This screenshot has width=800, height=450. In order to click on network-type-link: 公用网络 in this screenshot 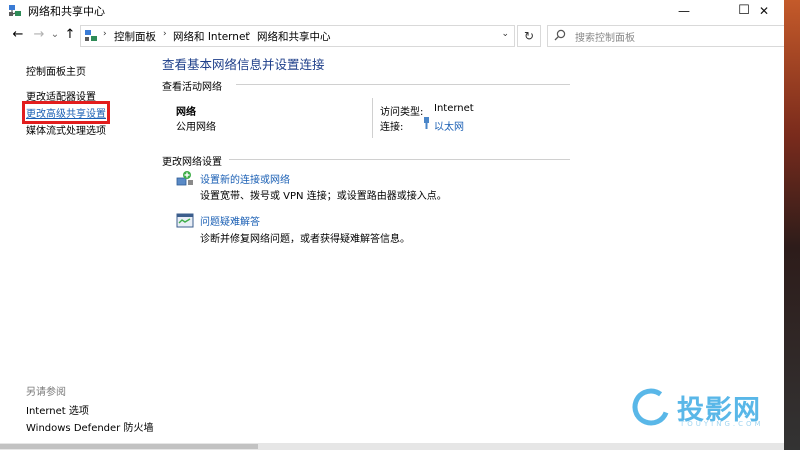, I will do `click(196, 125)`.